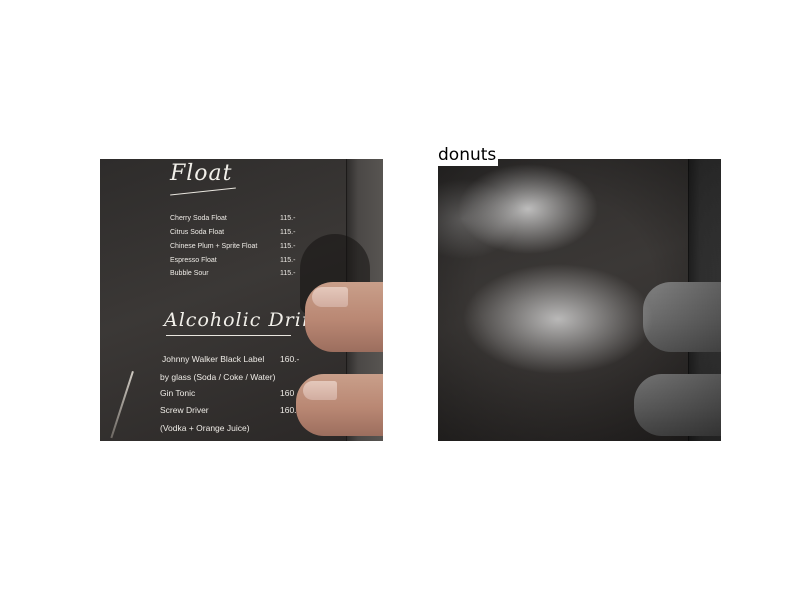 This screenshot has width=800, height=600. I want to click on item-price: 160.-, so click(290, 359).